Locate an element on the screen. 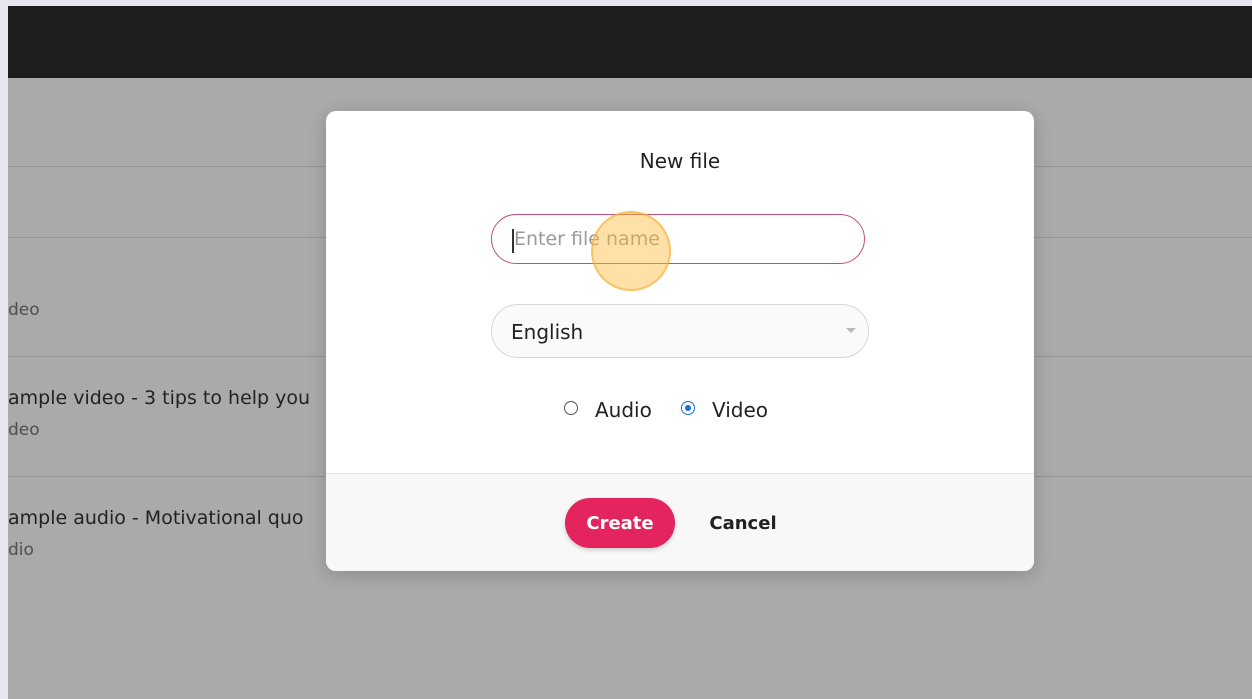 The height and width of the screenshot is (699, 1252). text-caret is located at coordinates (513, 241).